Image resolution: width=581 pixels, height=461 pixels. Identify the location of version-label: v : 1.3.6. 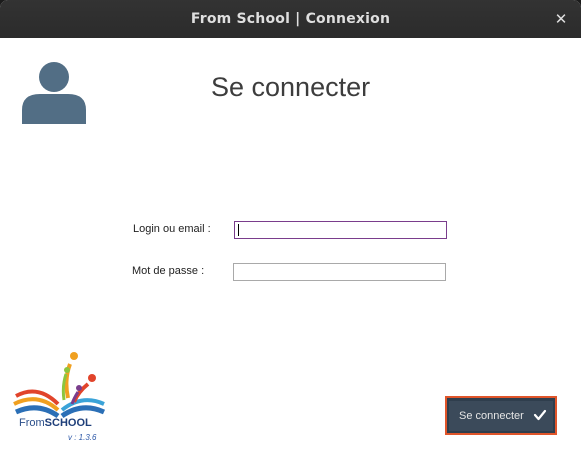
(82, 437).